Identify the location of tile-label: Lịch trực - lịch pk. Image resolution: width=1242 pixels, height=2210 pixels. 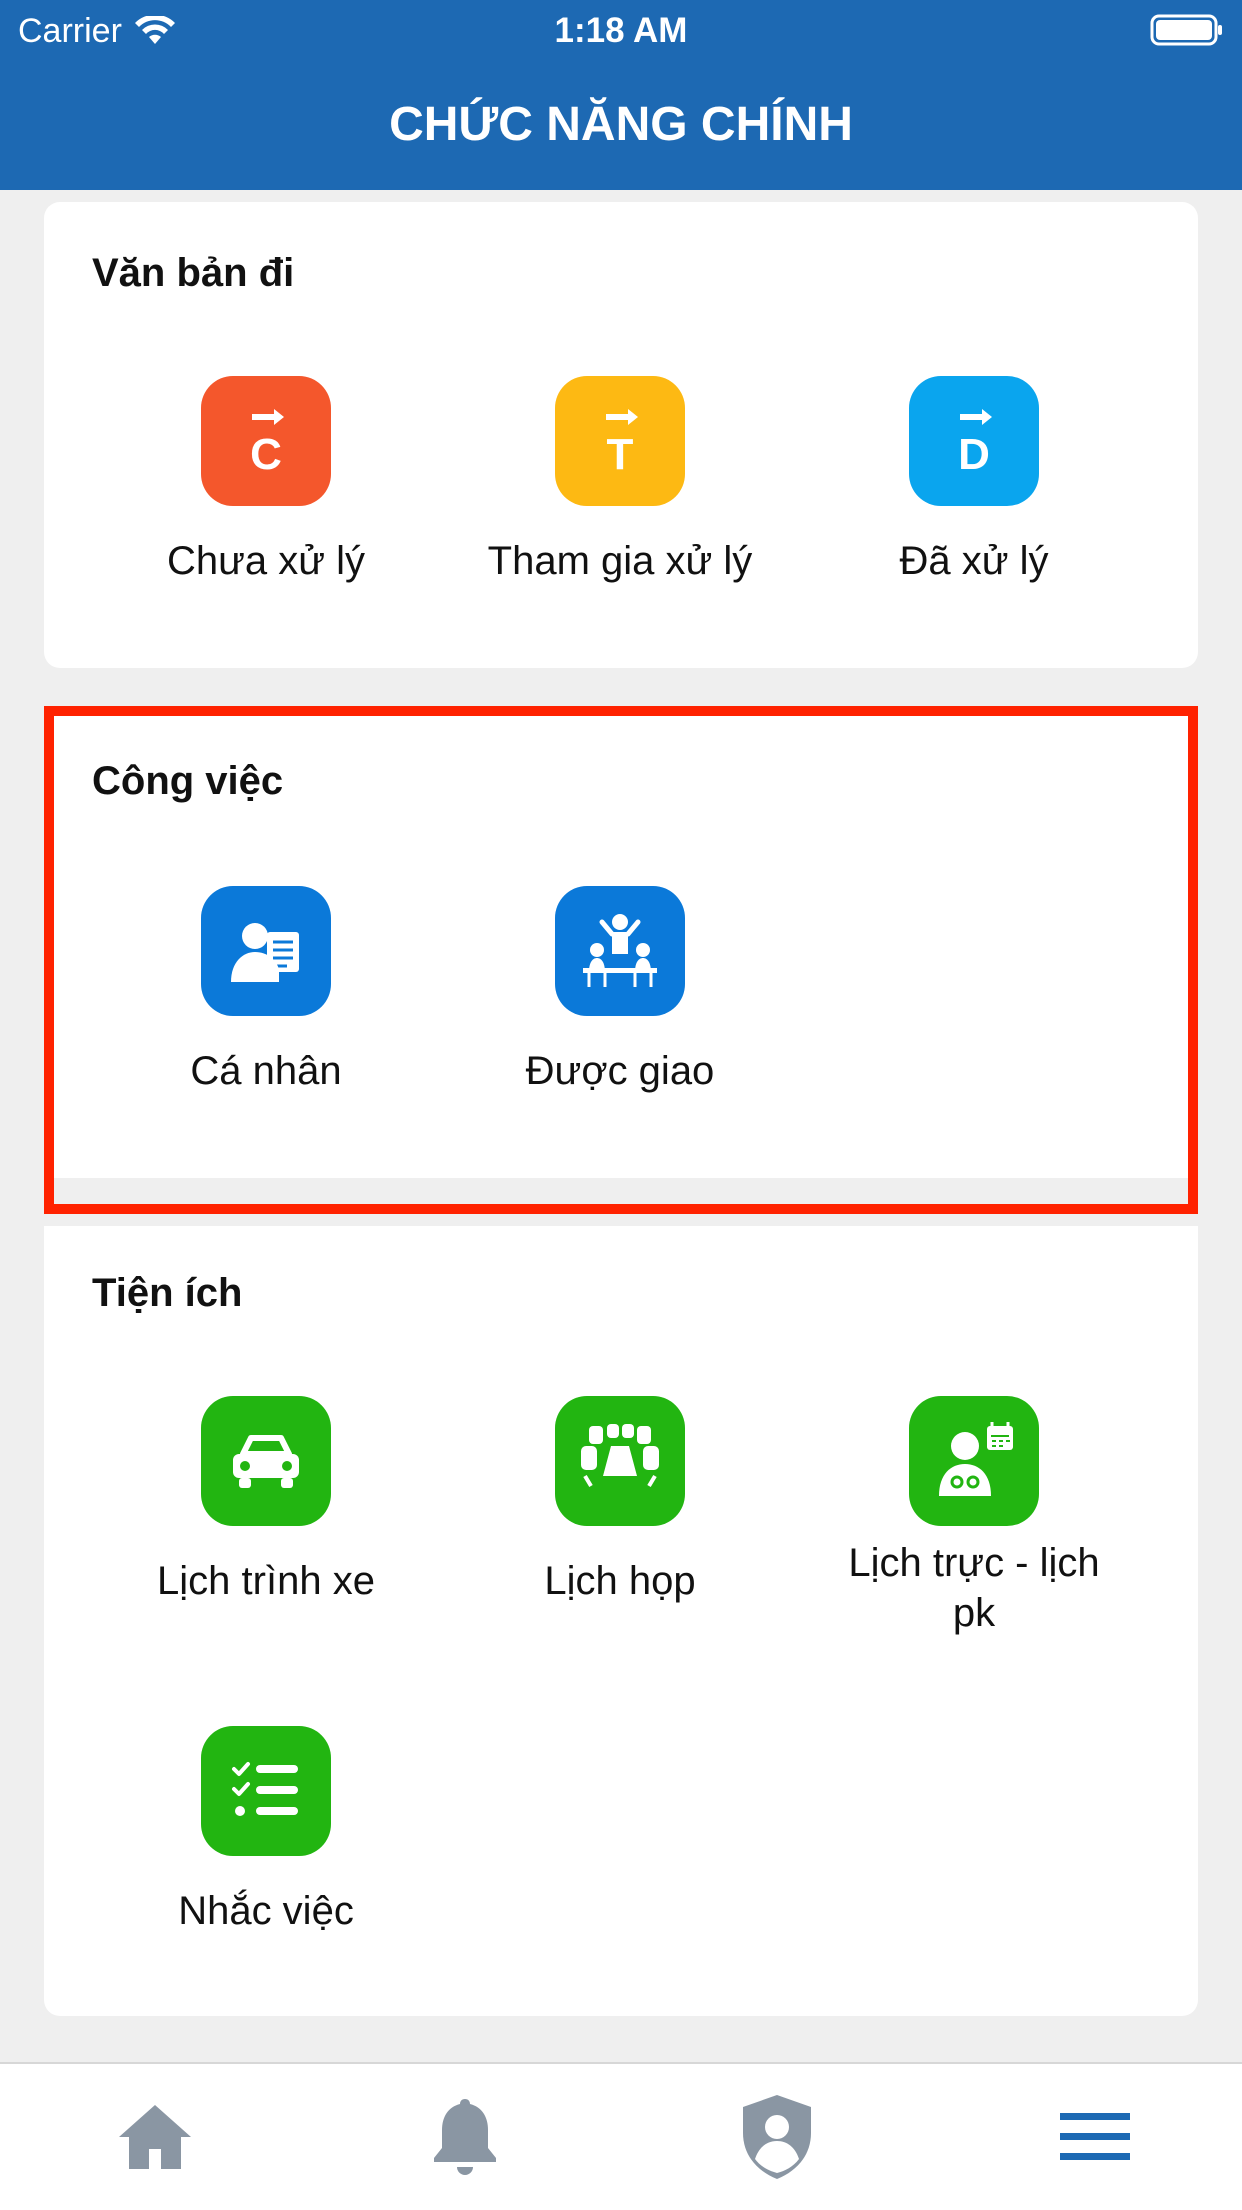
(974, 1588).